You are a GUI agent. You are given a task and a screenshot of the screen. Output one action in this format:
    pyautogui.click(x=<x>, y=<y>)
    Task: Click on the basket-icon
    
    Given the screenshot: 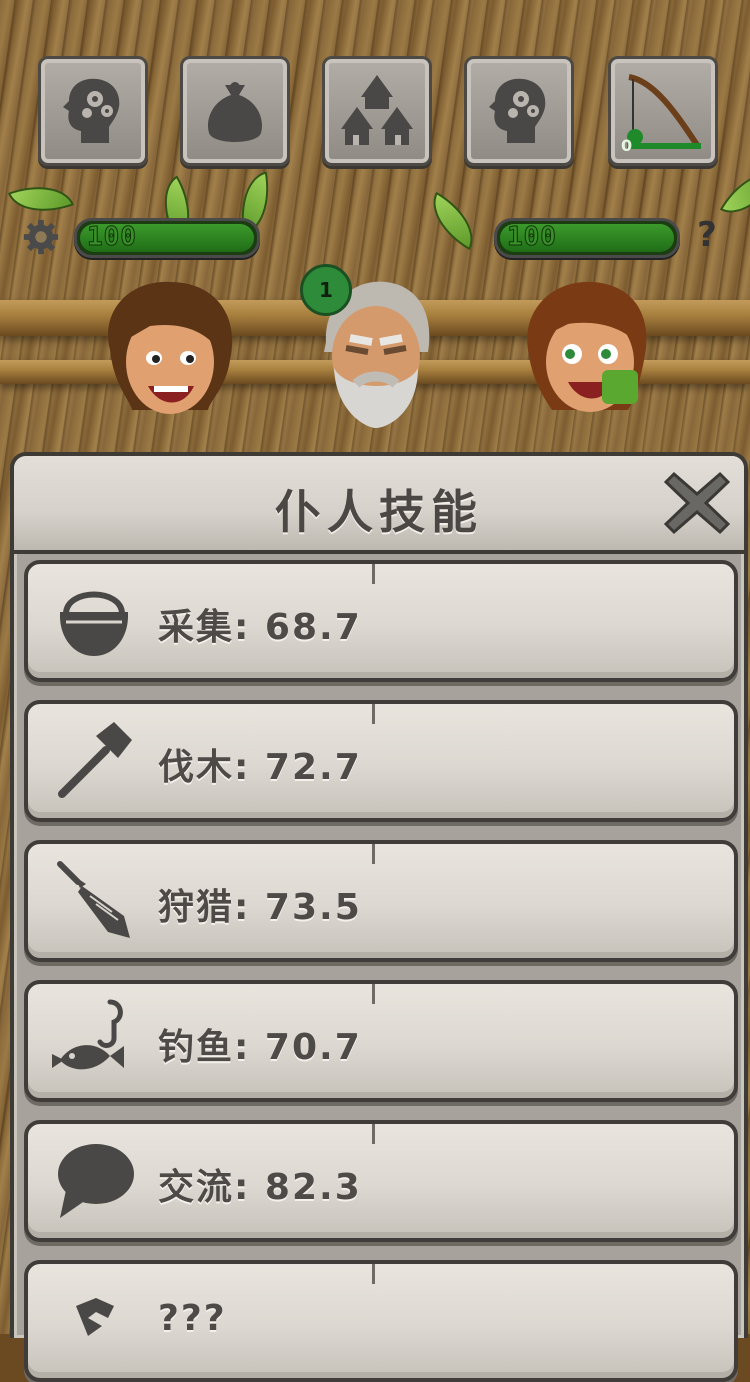 What is the action you would take?
    pyautogui.click(x=94, y=623)
    